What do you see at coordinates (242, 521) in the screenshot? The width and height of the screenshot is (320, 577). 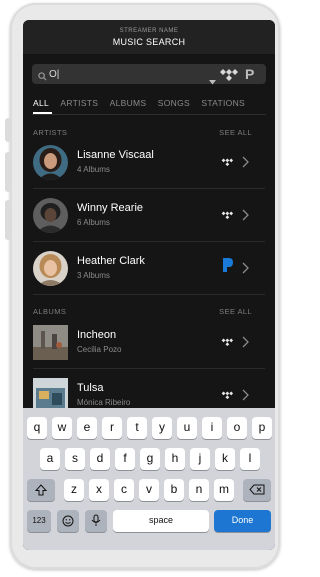 I see `done-key: Done` at bounding box center [242, 521].